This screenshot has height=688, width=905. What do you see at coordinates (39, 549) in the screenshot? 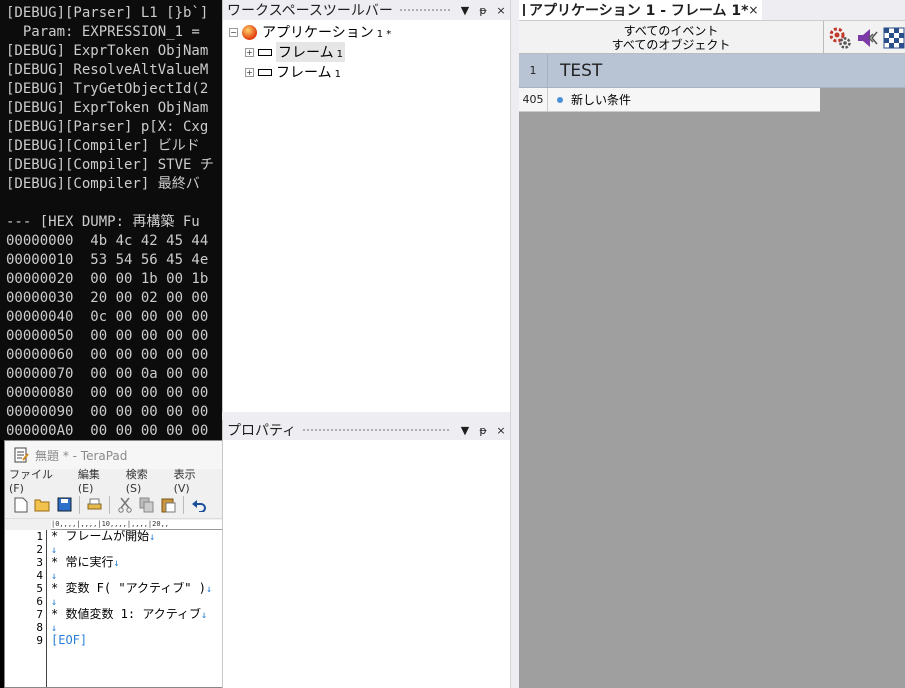
I see `line-number: 2` at bounding box center [39, 549].